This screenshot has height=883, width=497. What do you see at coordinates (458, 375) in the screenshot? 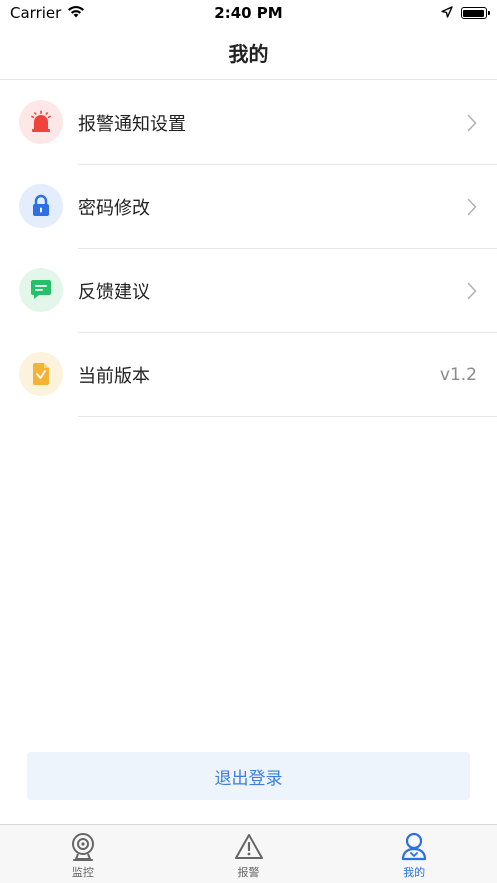
I see `version-value: v1.2` at bounding box center [458, 375].